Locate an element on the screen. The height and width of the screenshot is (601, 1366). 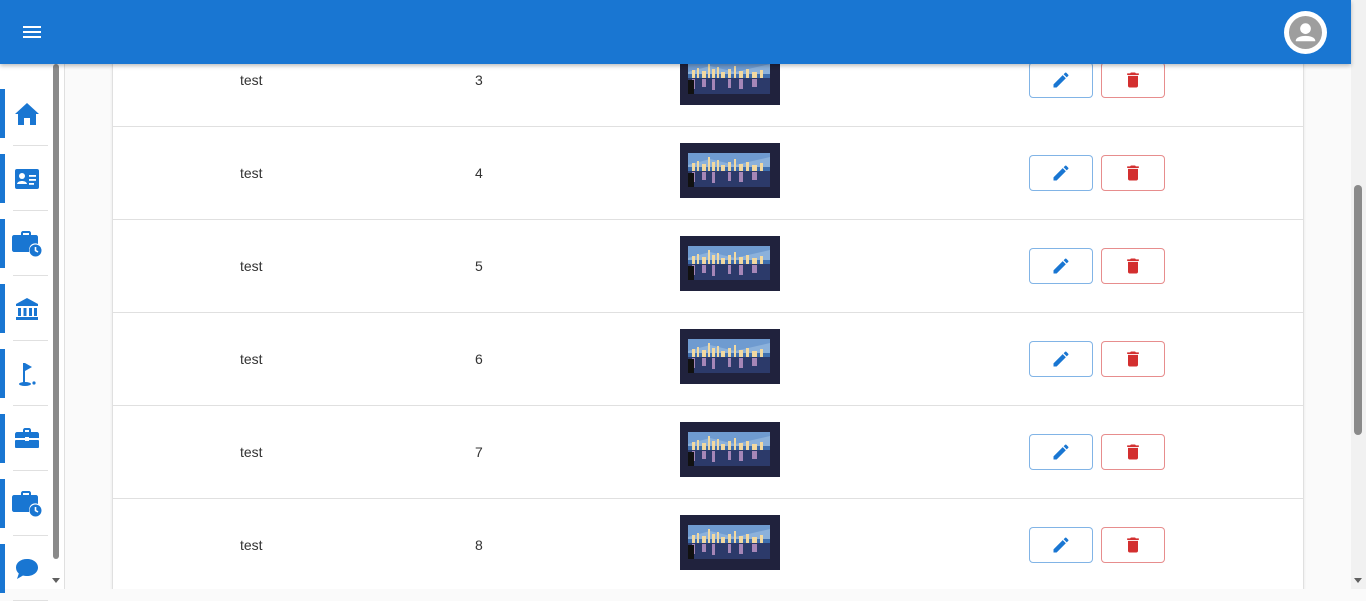
sidebar-scroll-down-arrow-icon is located at coordinates (56, 580).